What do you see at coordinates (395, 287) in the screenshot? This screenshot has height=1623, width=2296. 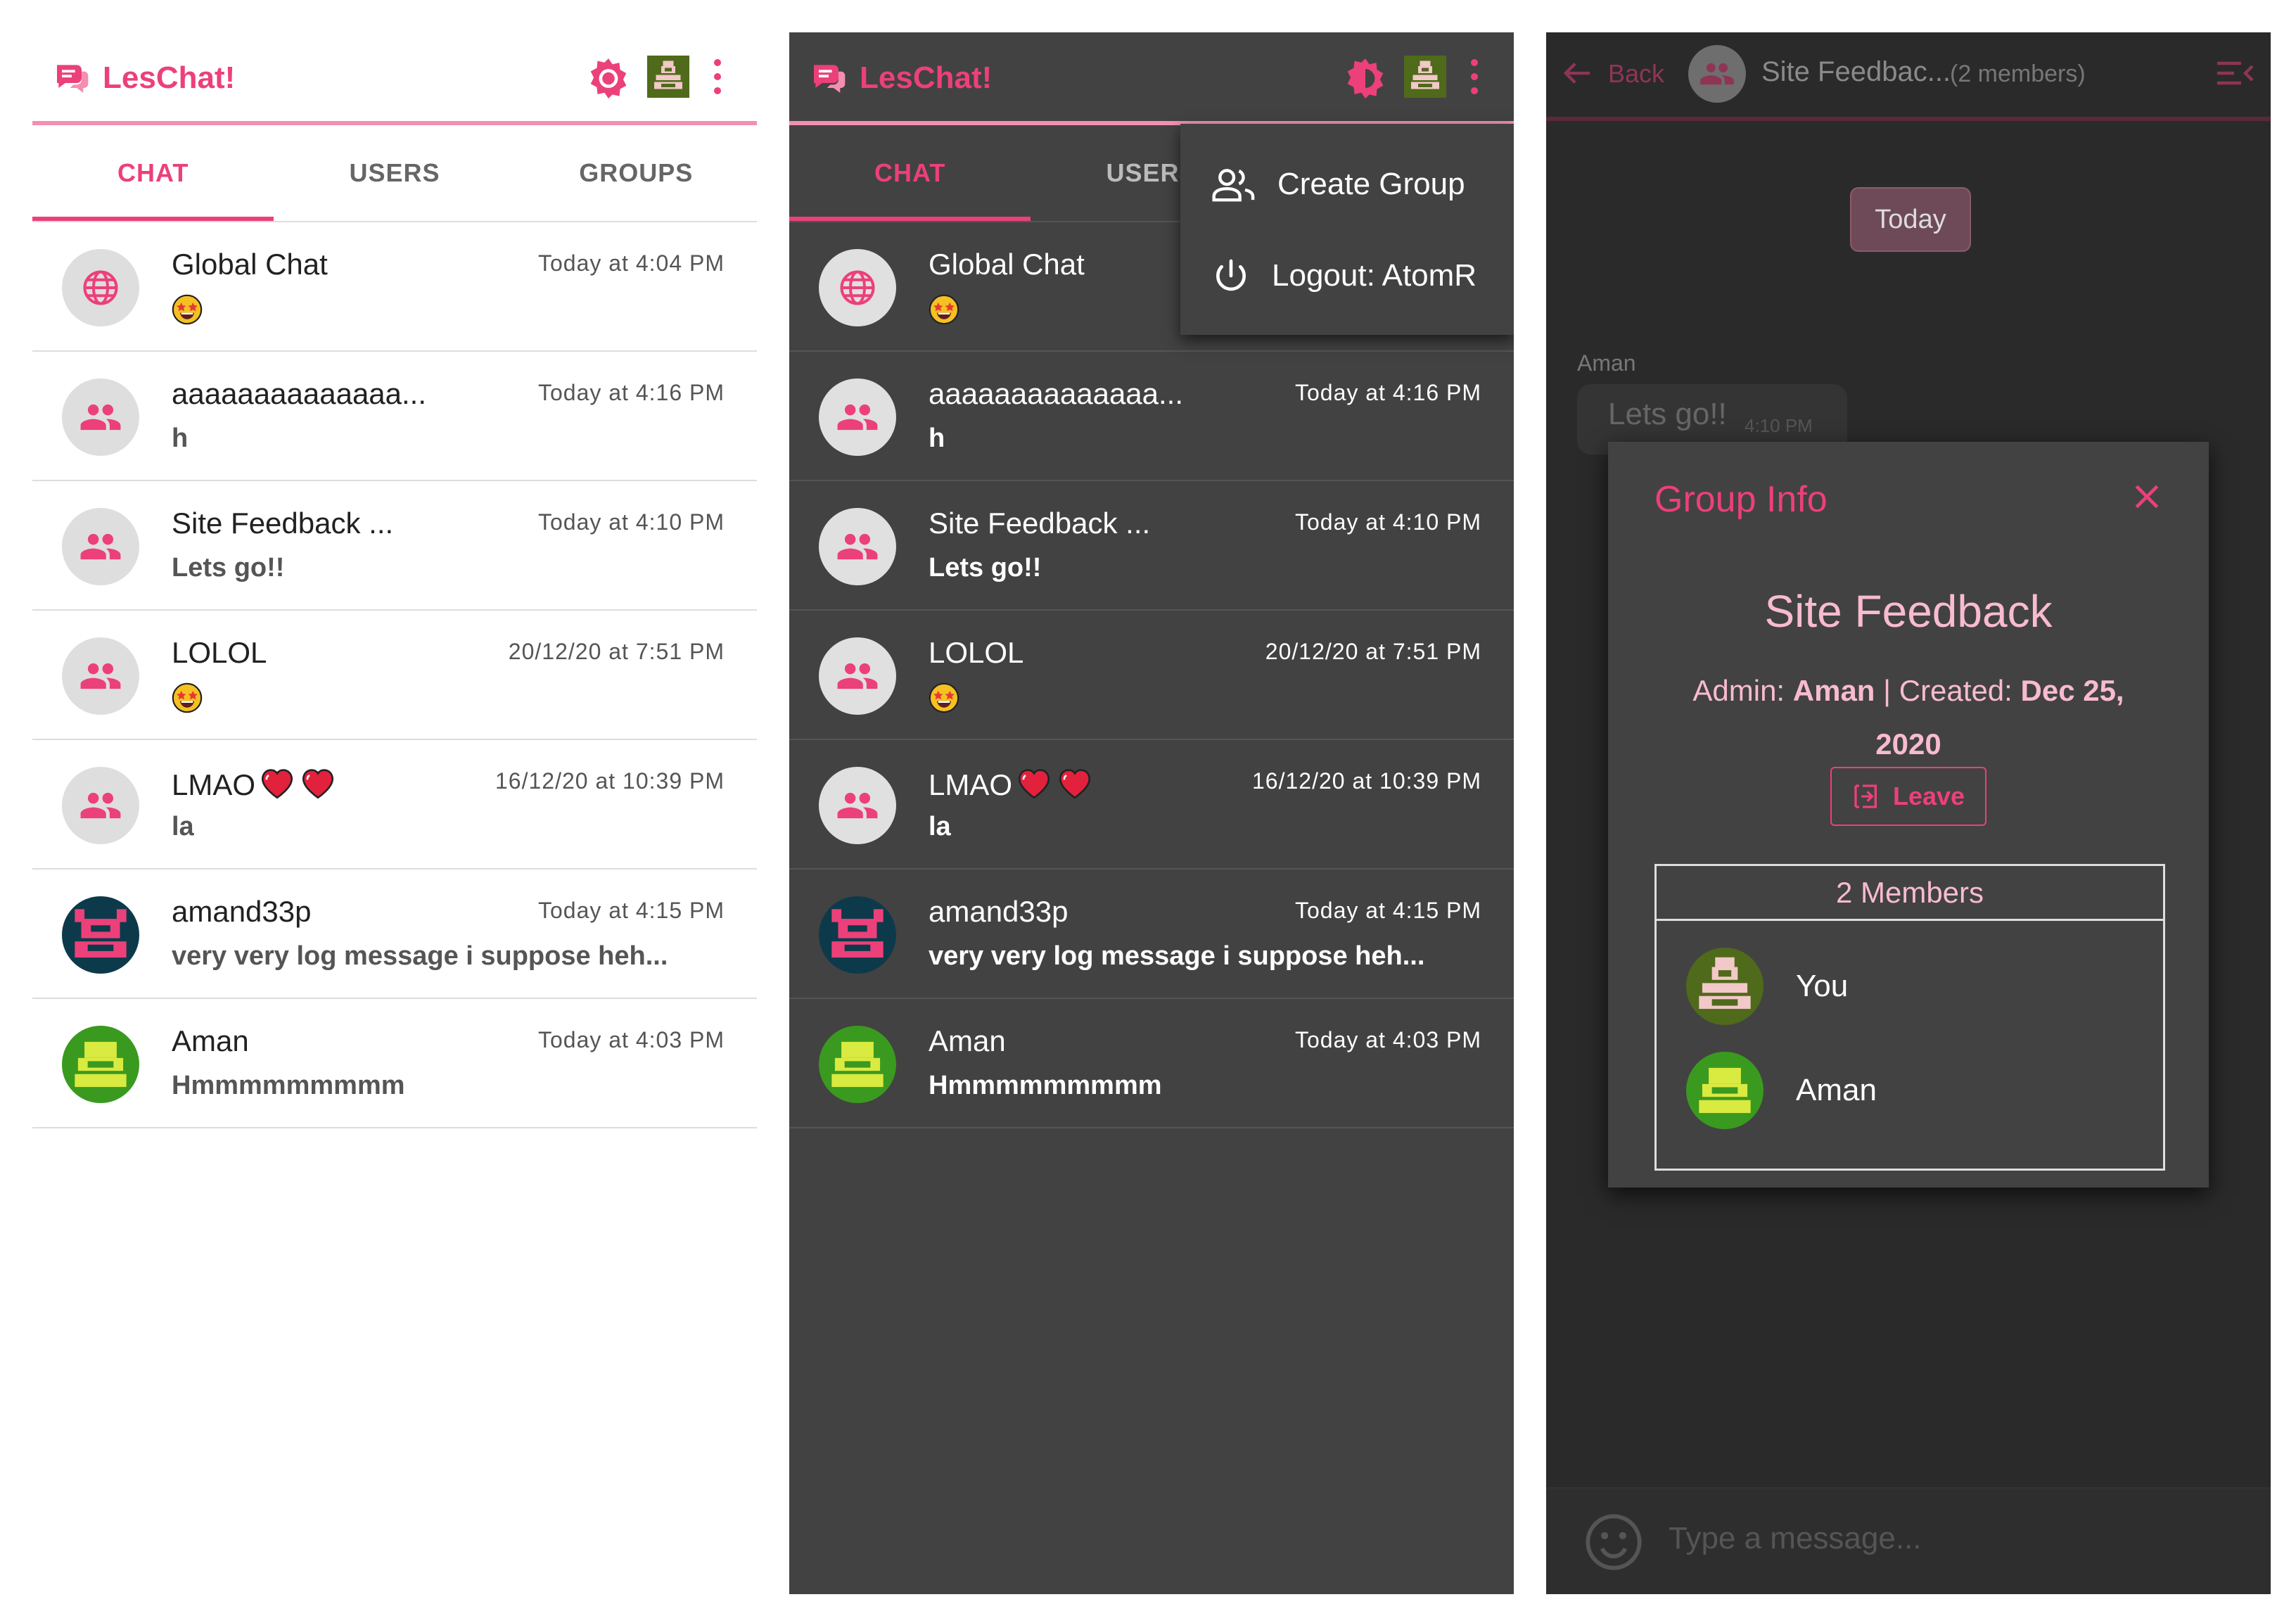 I see `chat-row-global: Global Chat Today at 4:04 PM` at bounding box center [395, 287].